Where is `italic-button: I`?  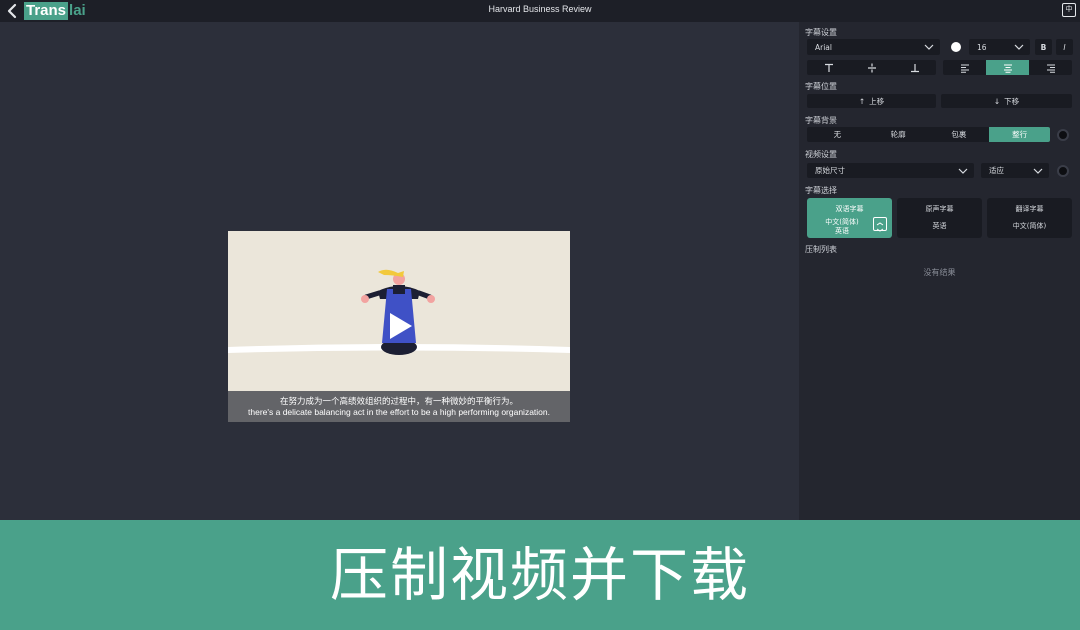 italic-button: I is located at coordinates (1064, 47).